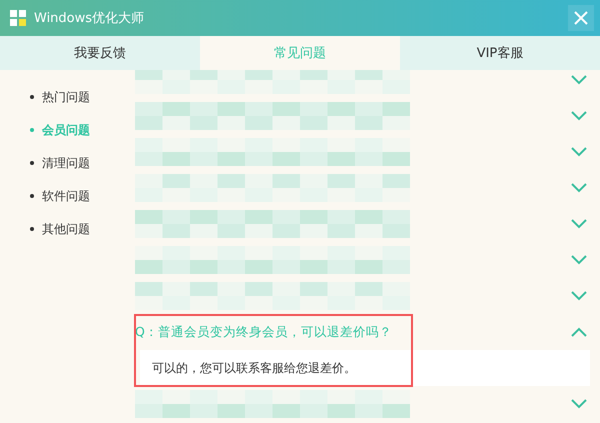 The image size is (600, 423). Describe the element at coordinates (82, 196) in the screenshot. I see `category-item: 软件问题` at that location.